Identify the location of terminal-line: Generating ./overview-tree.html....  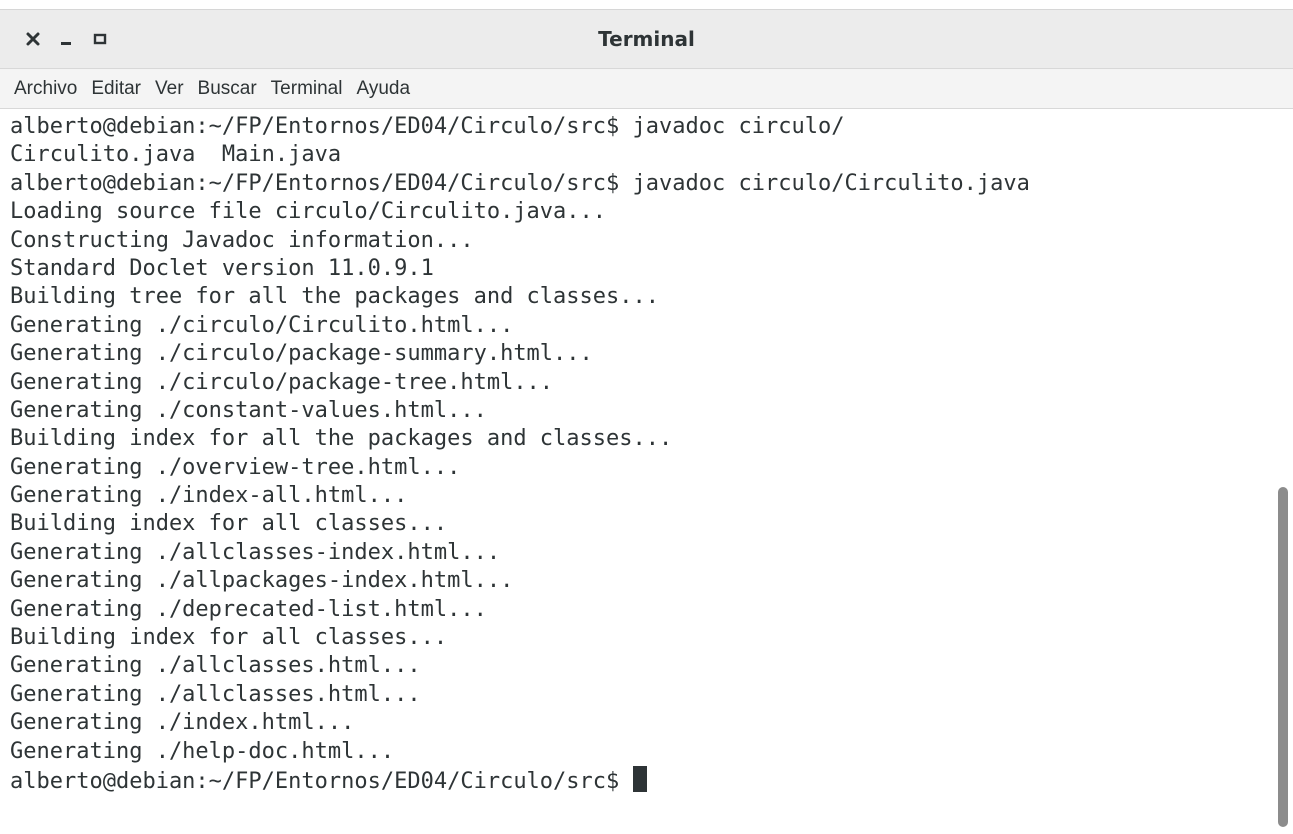
(235, 467).